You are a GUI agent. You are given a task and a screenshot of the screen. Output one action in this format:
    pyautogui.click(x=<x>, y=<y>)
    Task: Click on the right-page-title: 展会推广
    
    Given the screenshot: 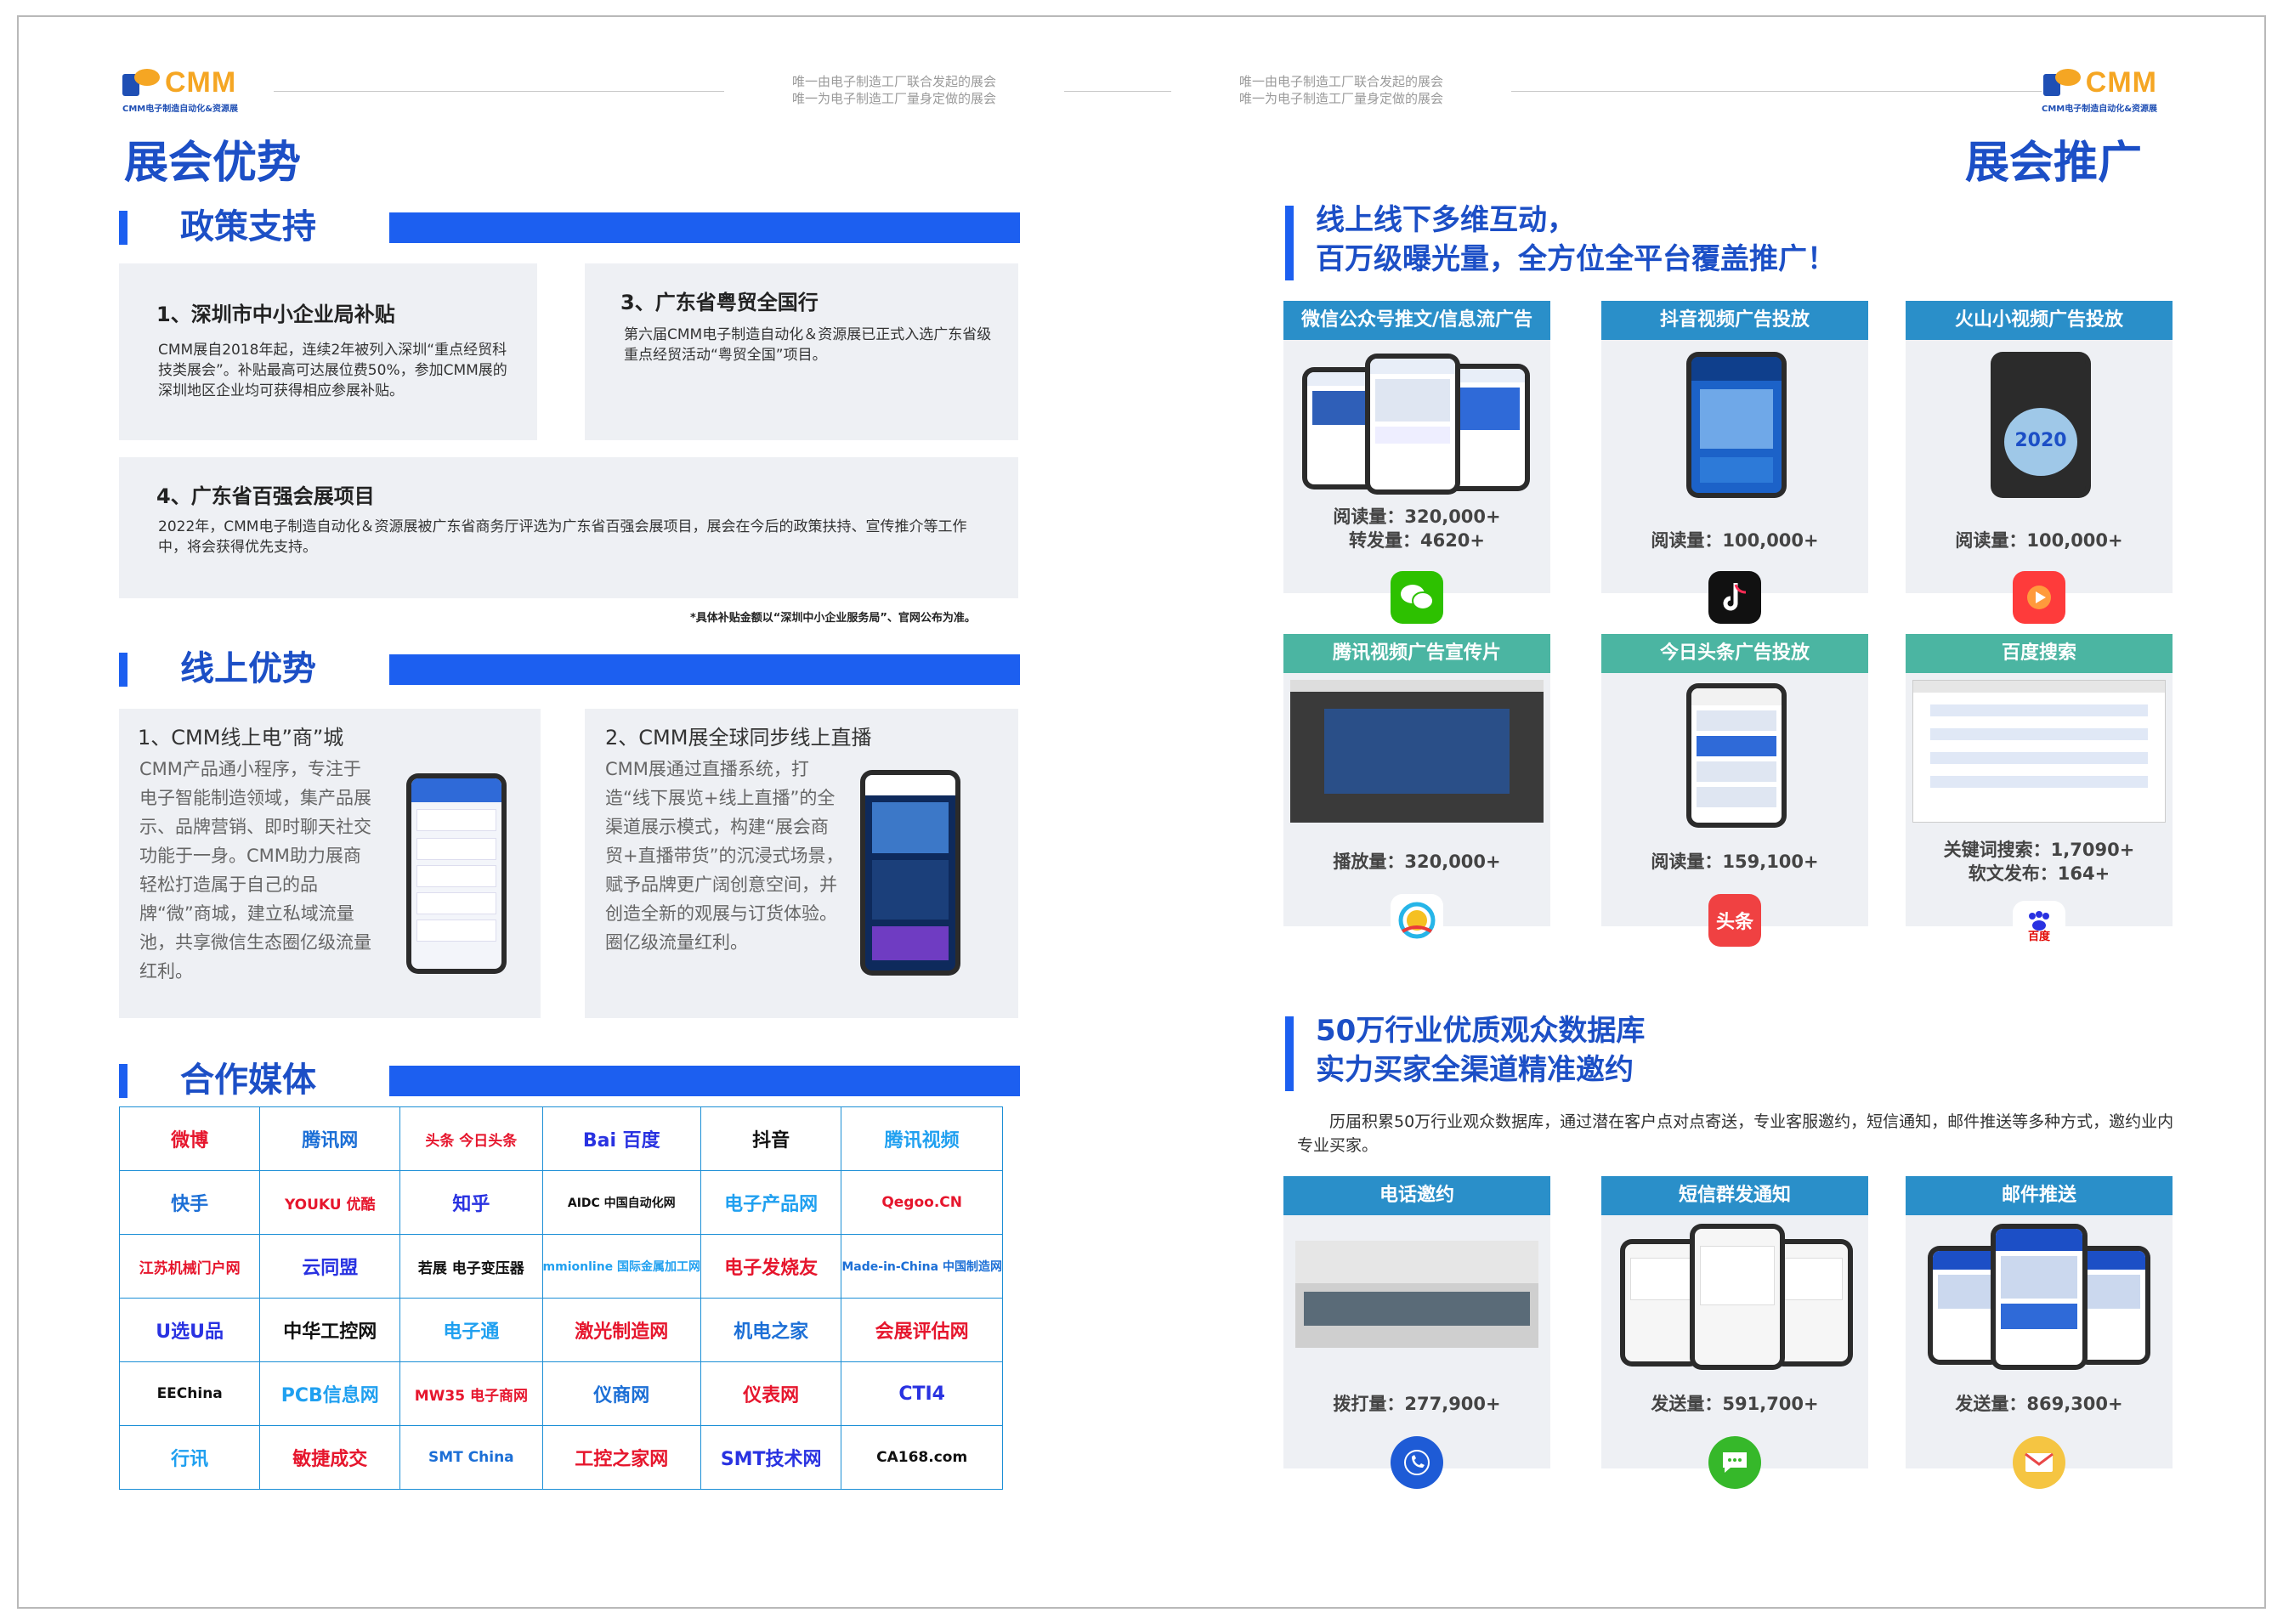 What is the action you would take?
    pyautogui.click(x=2054, y=163)
    